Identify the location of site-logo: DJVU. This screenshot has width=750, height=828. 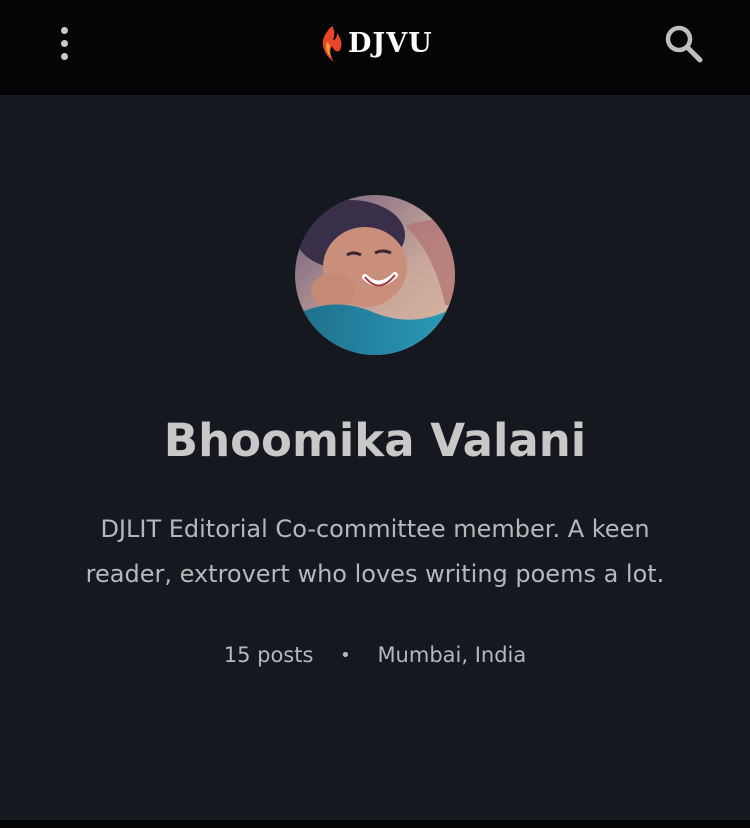
(375, 44).